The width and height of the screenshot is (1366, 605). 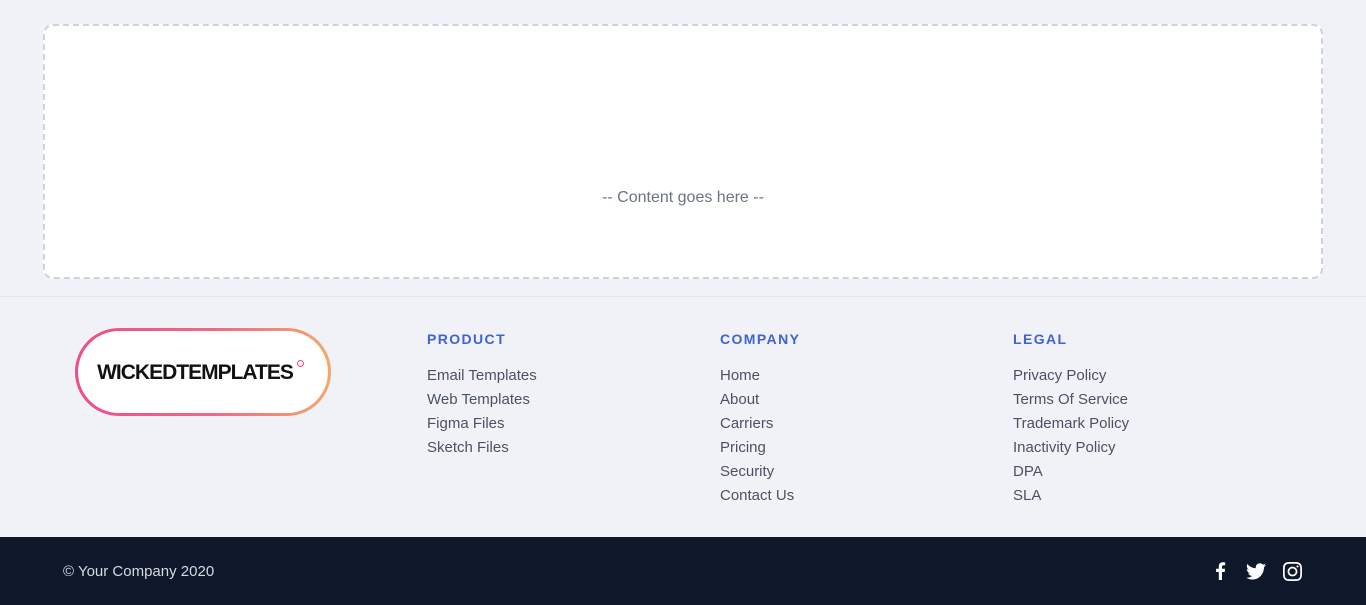 I want to click on footer-link-carriers: Carriers, so click(x=760, y=424).